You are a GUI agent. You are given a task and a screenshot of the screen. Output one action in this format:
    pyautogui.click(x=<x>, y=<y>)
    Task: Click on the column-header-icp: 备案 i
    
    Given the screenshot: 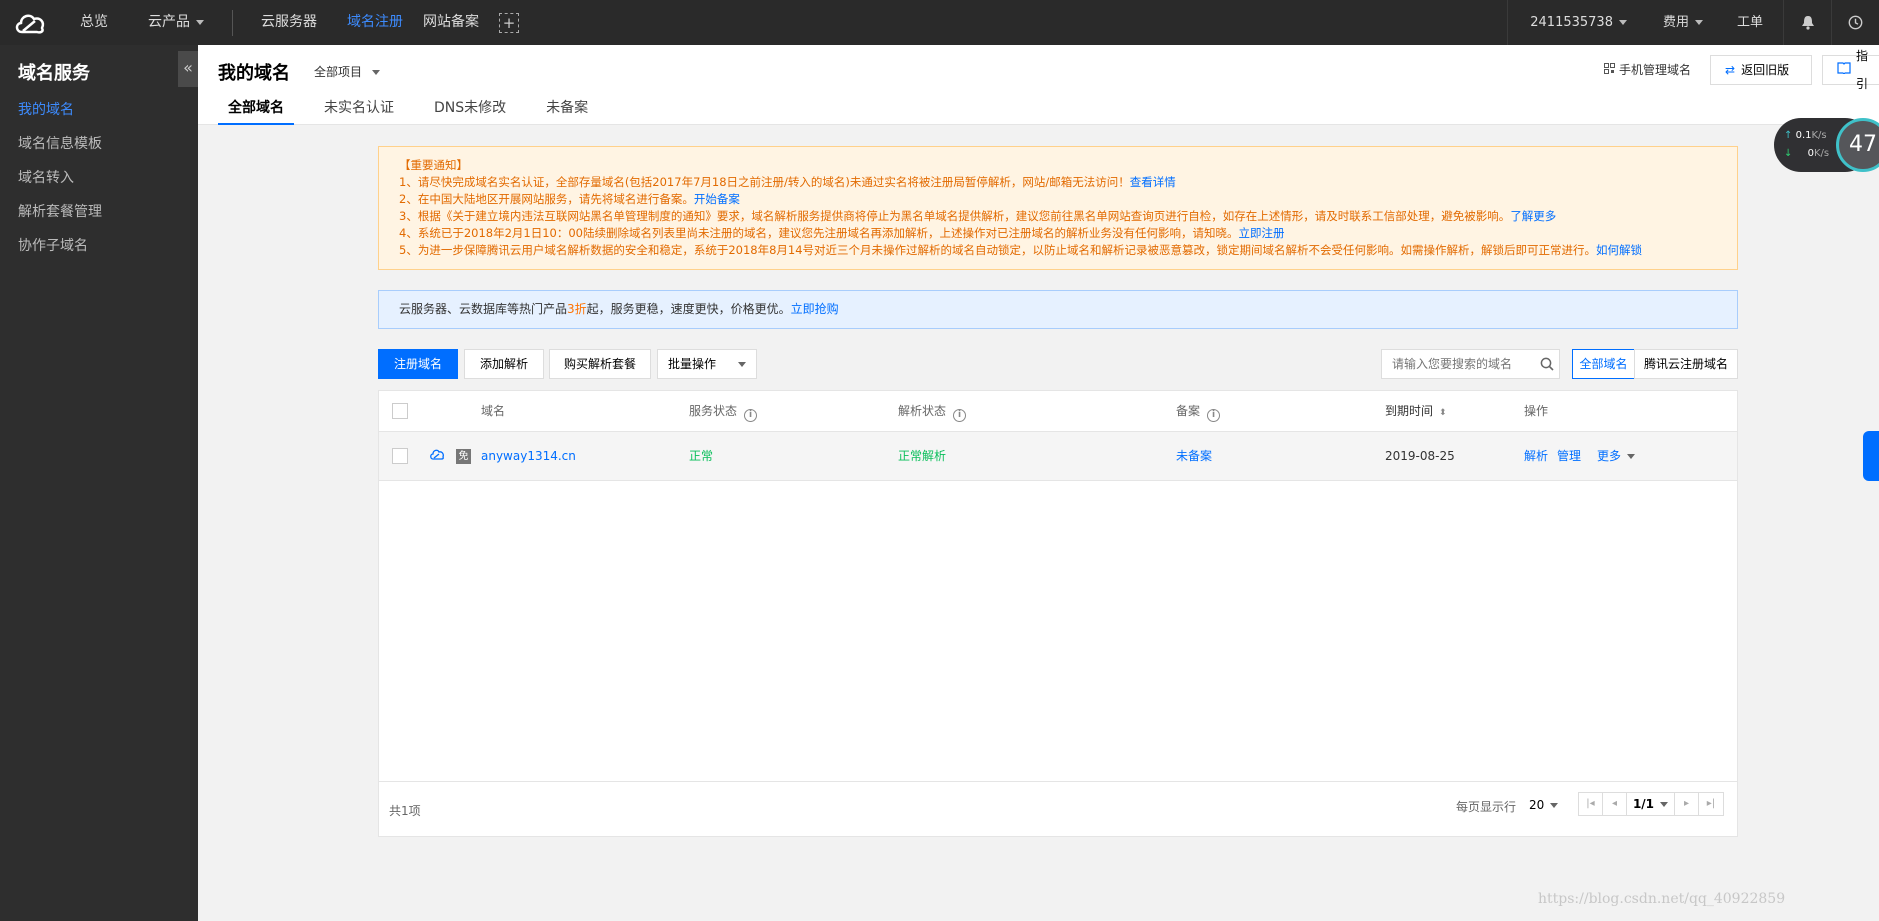 What is the action you would take?
    pyautogui.click(x=1198, y=411)
    